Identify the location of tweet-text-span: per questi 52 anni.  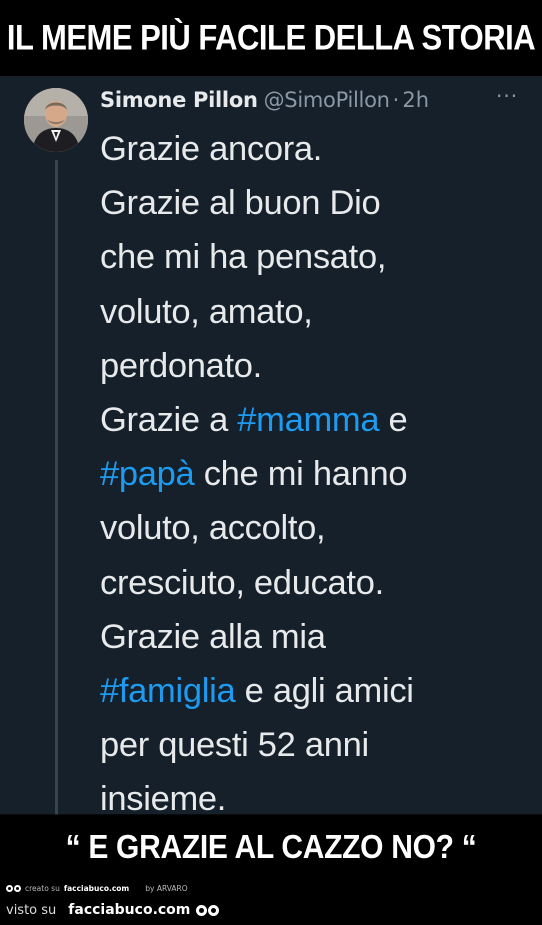
(234, 745).